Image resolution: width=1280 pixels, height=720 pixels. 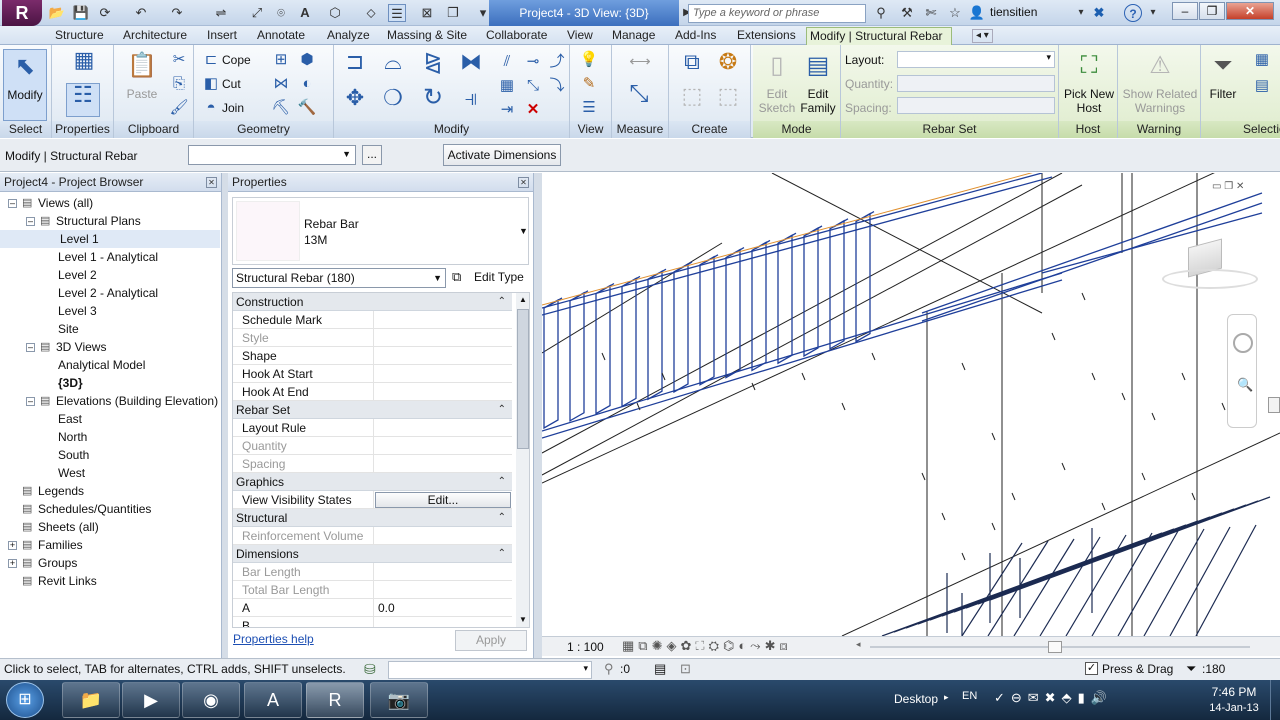 I want to click on aligned-dimension-icon: ⤢, so click(x=257, y=13).